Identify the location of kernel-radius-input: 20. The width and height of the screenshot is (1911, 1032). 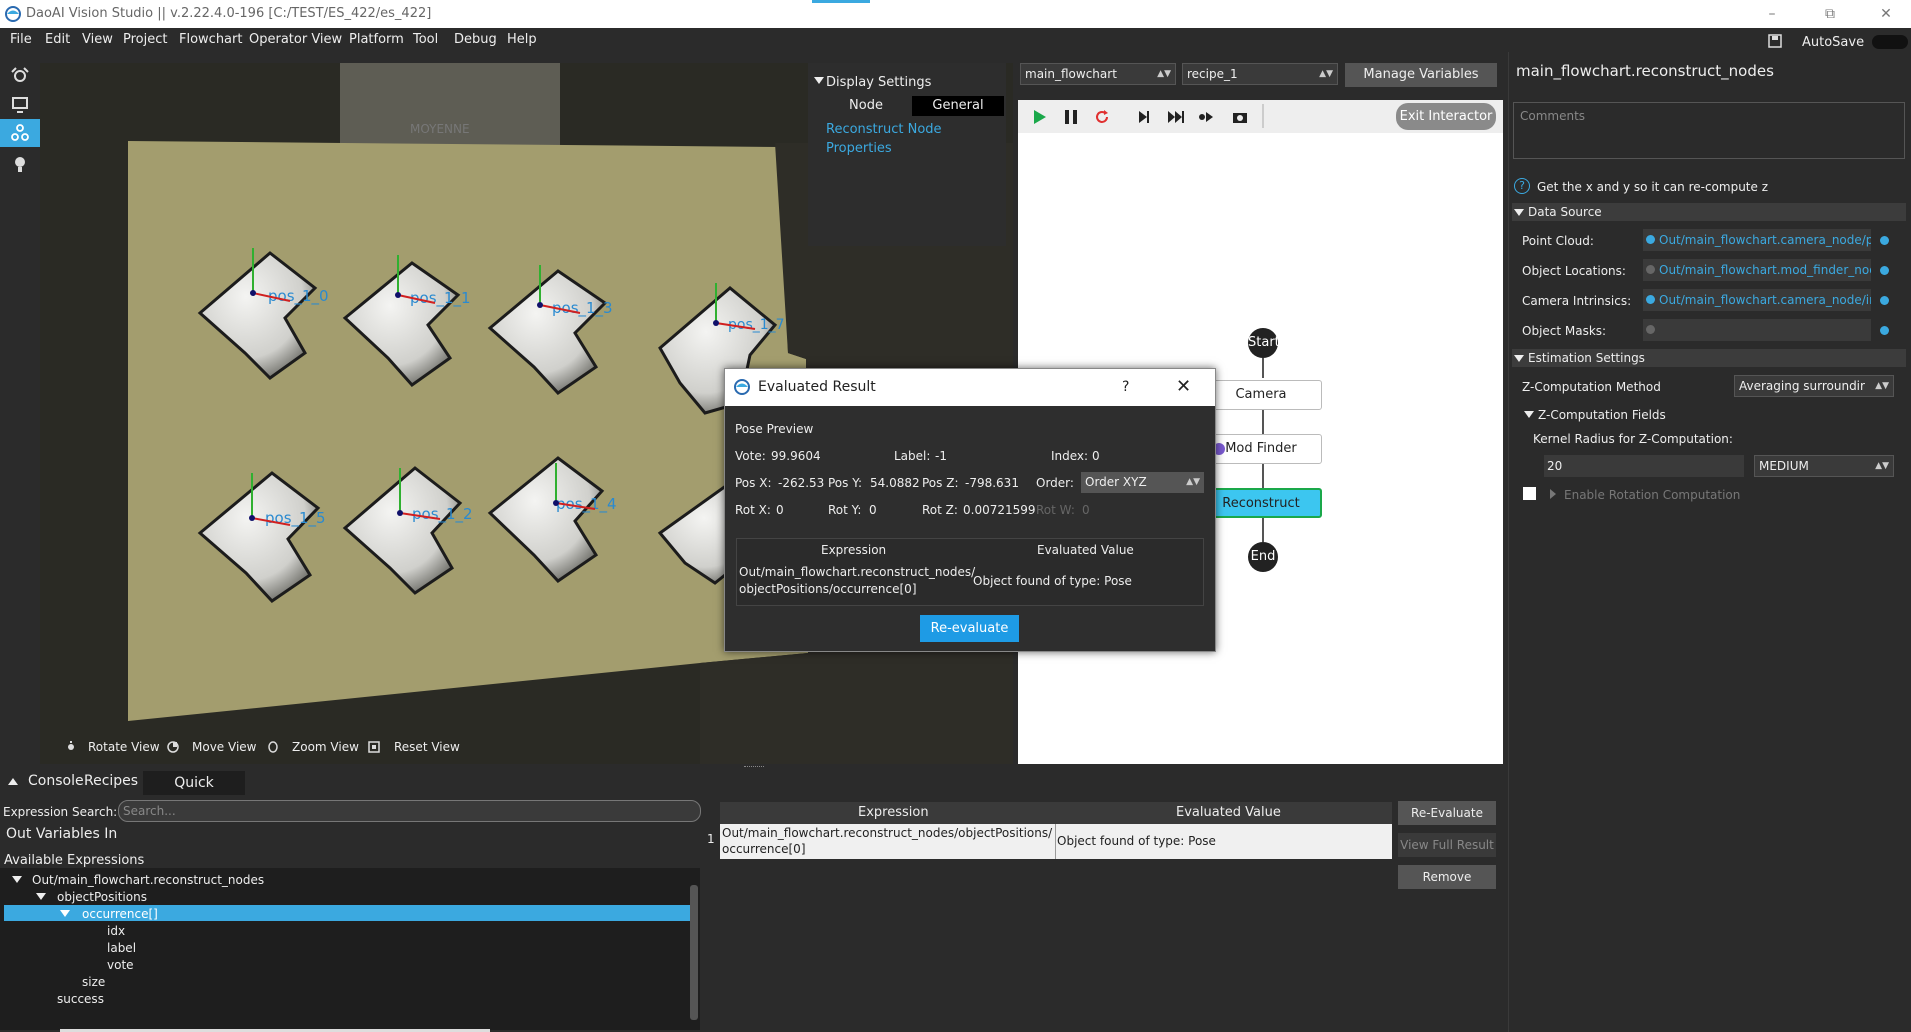
(1644, 466).